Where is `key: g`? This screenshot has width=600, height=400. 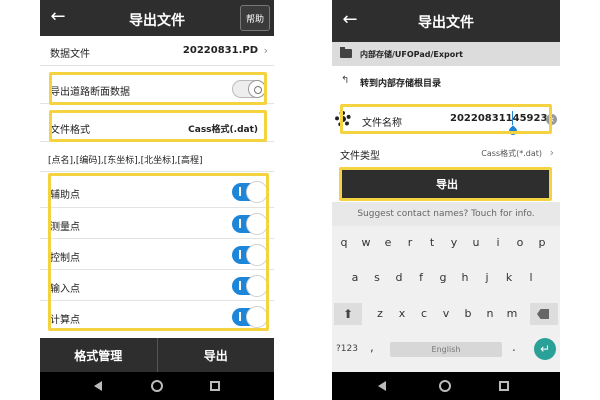
key: g is located at coordinates (443, 278).